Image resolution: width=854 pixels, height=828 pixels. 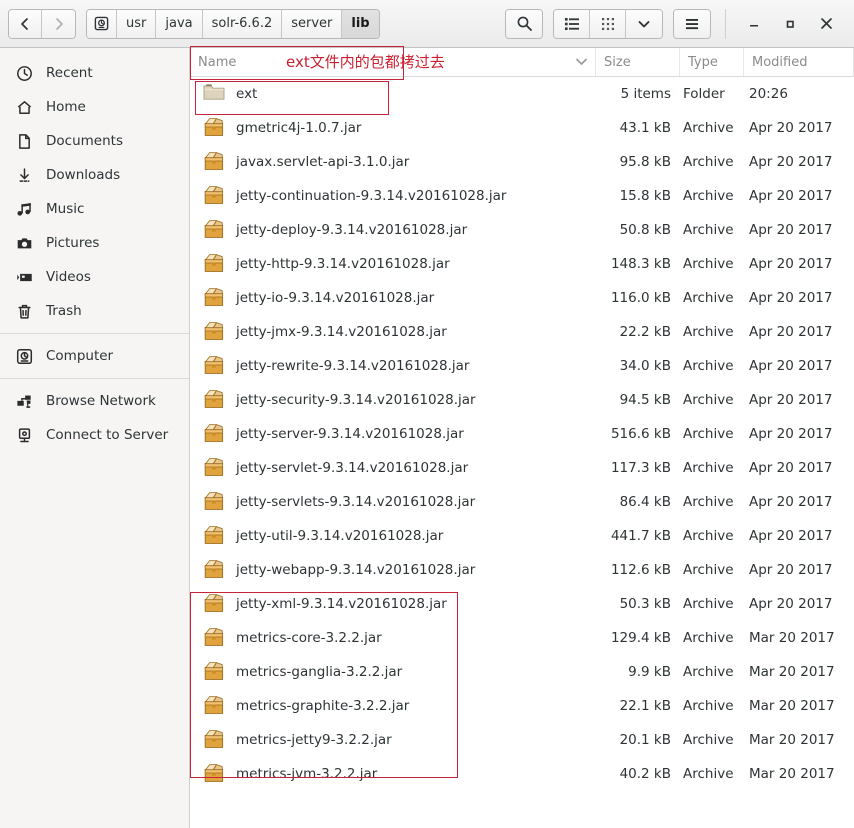 I want to click on column-header-name: Name, so click(x=393, y=62).